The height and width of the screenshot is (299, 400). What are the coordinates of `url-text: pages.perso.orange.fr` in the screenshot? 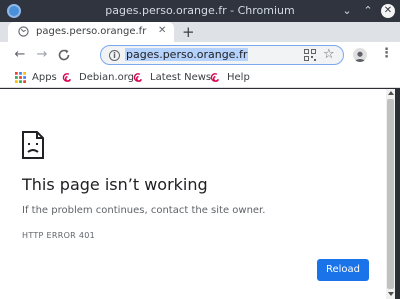 It's located at (187, 54).